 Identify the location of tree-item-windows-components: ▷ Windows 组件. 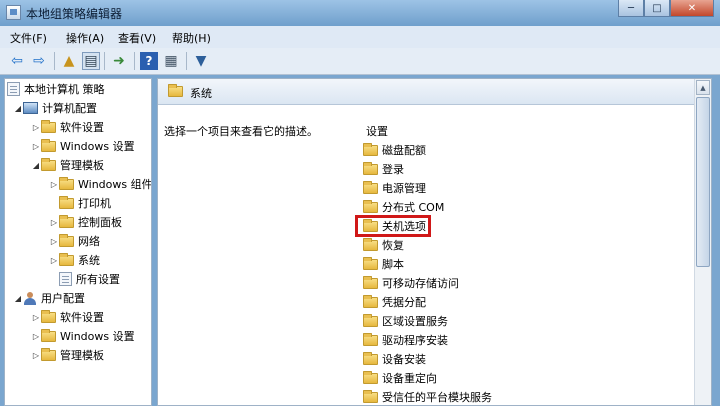
(100, 184).